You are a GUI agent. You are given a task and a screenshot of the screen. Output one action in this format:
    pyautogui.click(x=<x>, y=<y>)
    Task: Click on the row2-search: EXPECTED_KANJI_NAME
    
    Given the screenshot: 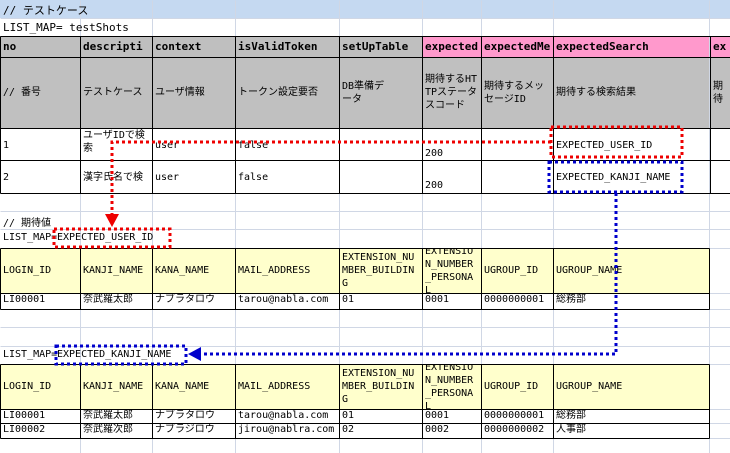 What is the action you would take?
    pyautogui.click(x=631, y=176)
    